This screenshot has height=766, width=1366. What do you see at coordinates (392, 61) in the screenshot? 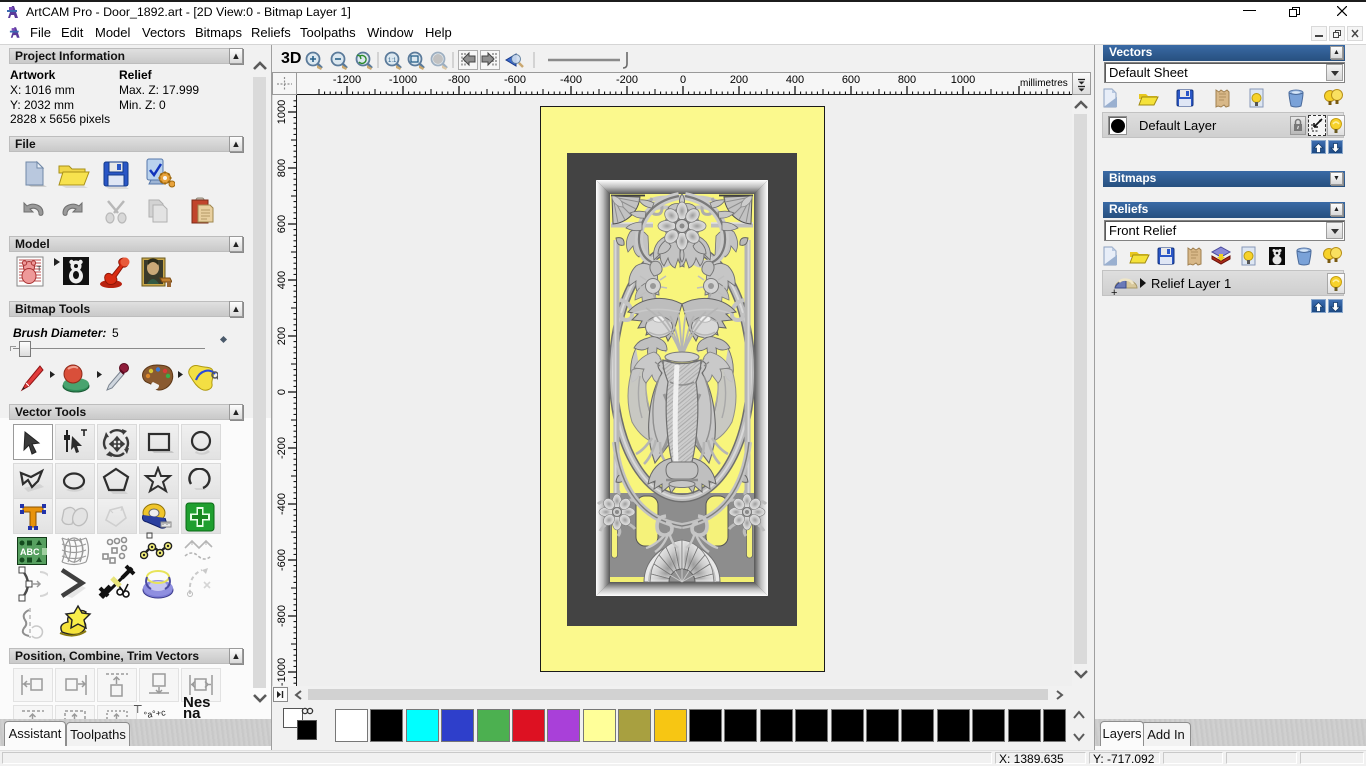
I see `svg-text: 1:1` at bounding box center [392, 61].